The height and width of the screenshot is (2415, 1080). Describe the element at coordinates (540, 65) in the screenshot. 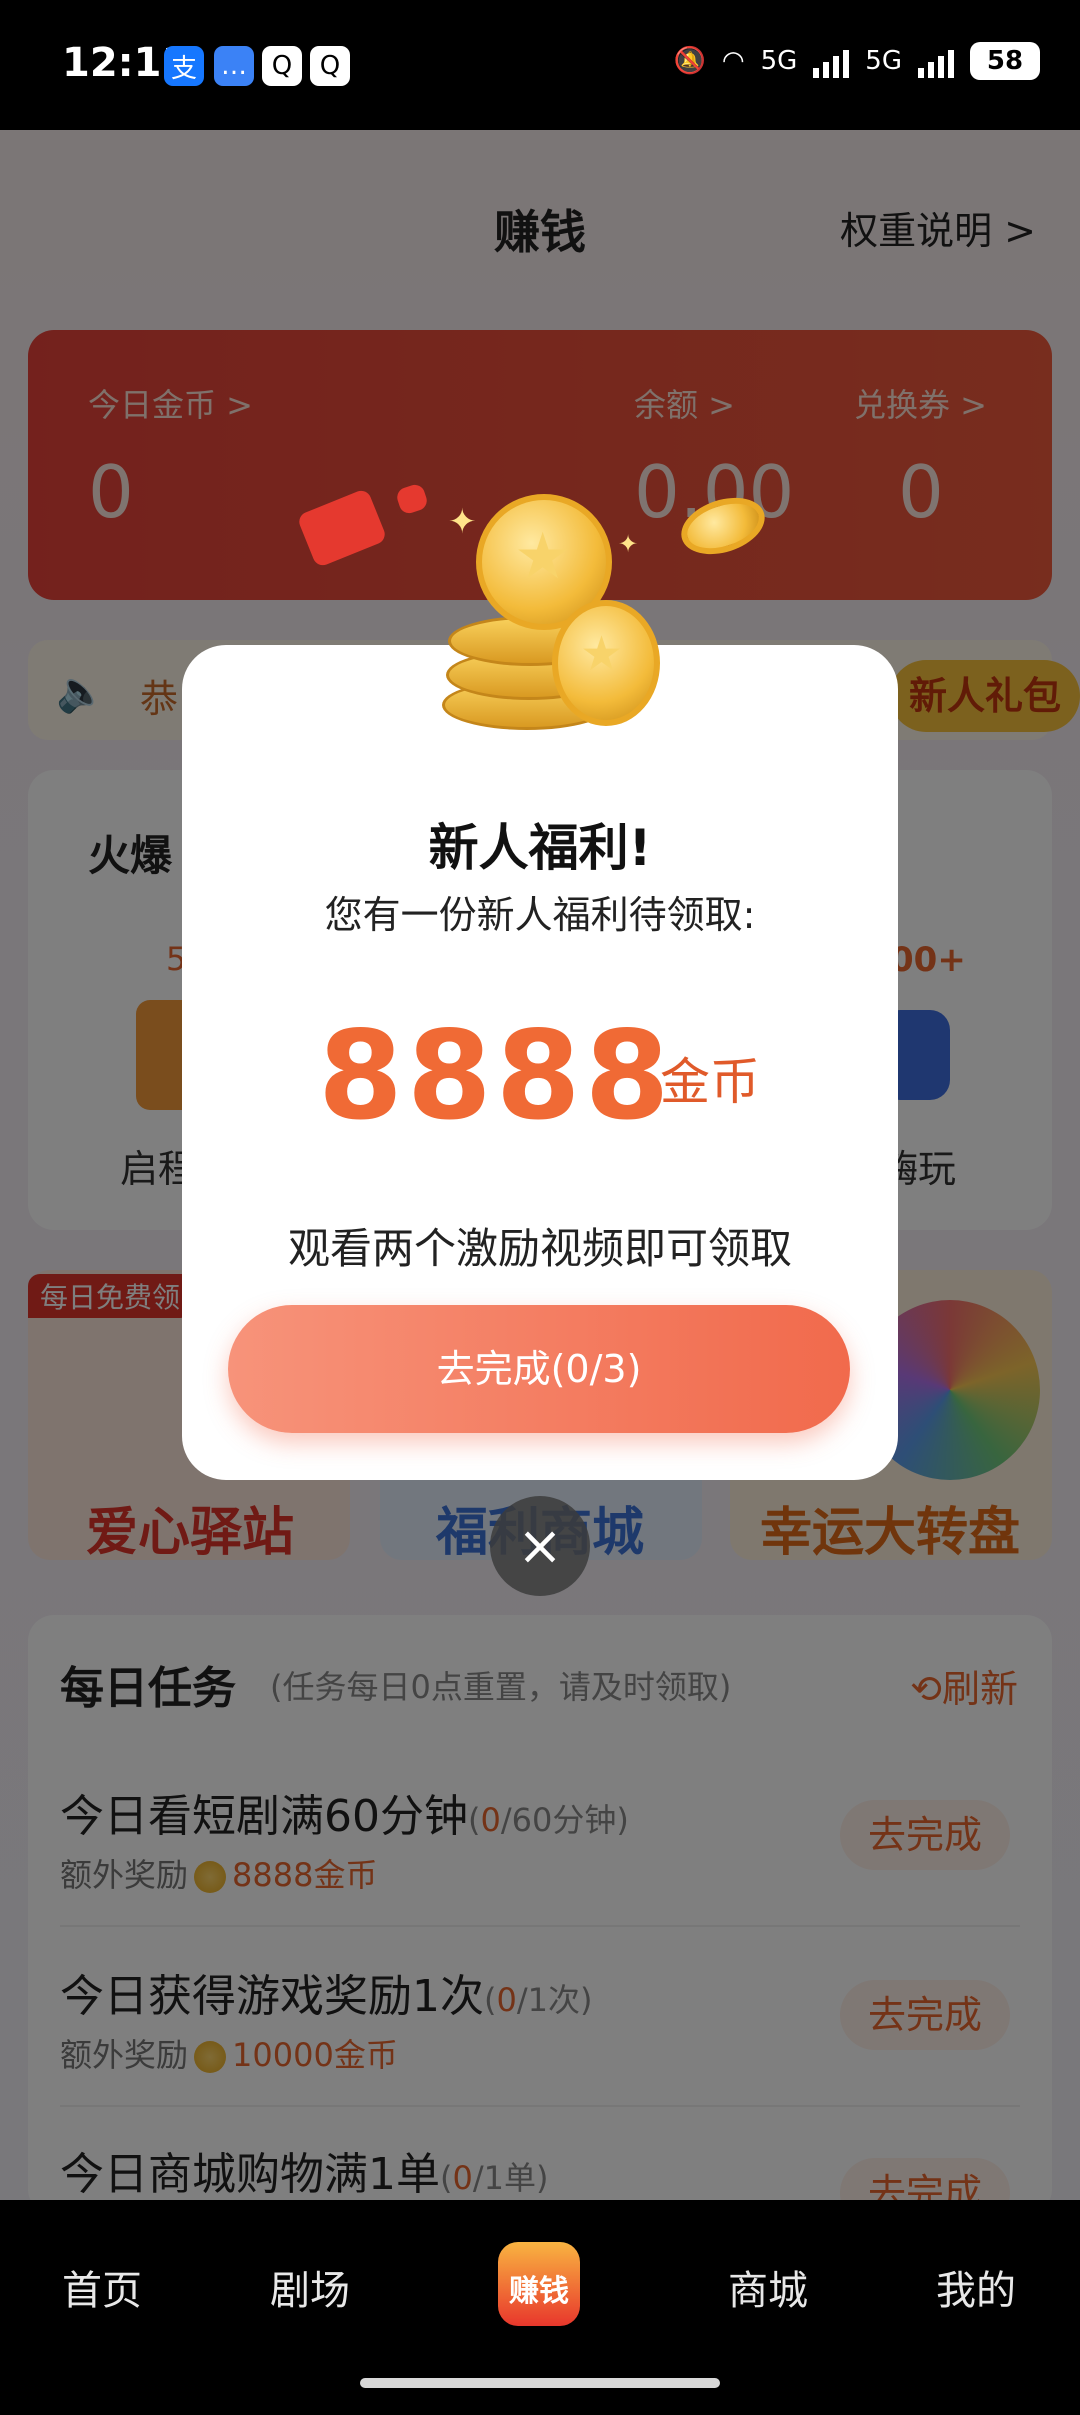

I see `status-bar: 12:11 支 … Q Q 🔕 ◠ 5G 5G 58` at that location.